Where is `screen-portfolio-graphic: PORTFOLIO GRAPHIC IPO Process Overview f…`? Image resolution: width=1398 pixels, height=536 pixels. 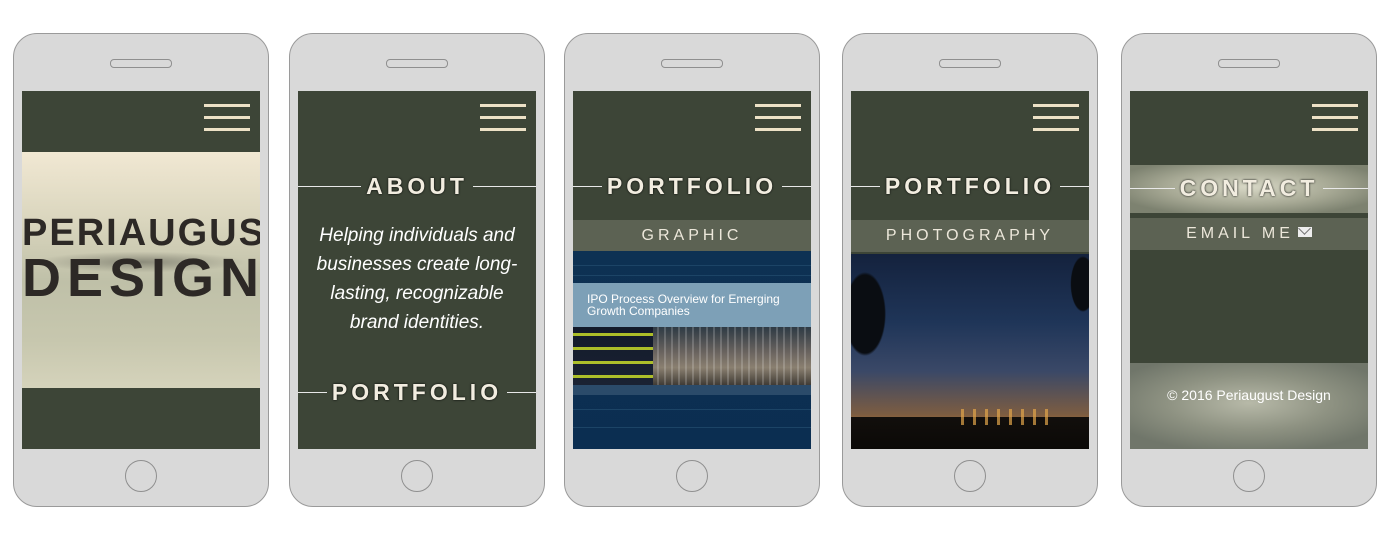 screen-portfolio-graphic: PORTFOLIO GRAPHIC IPO Process Overview f… is located at coordinates (692, 270).